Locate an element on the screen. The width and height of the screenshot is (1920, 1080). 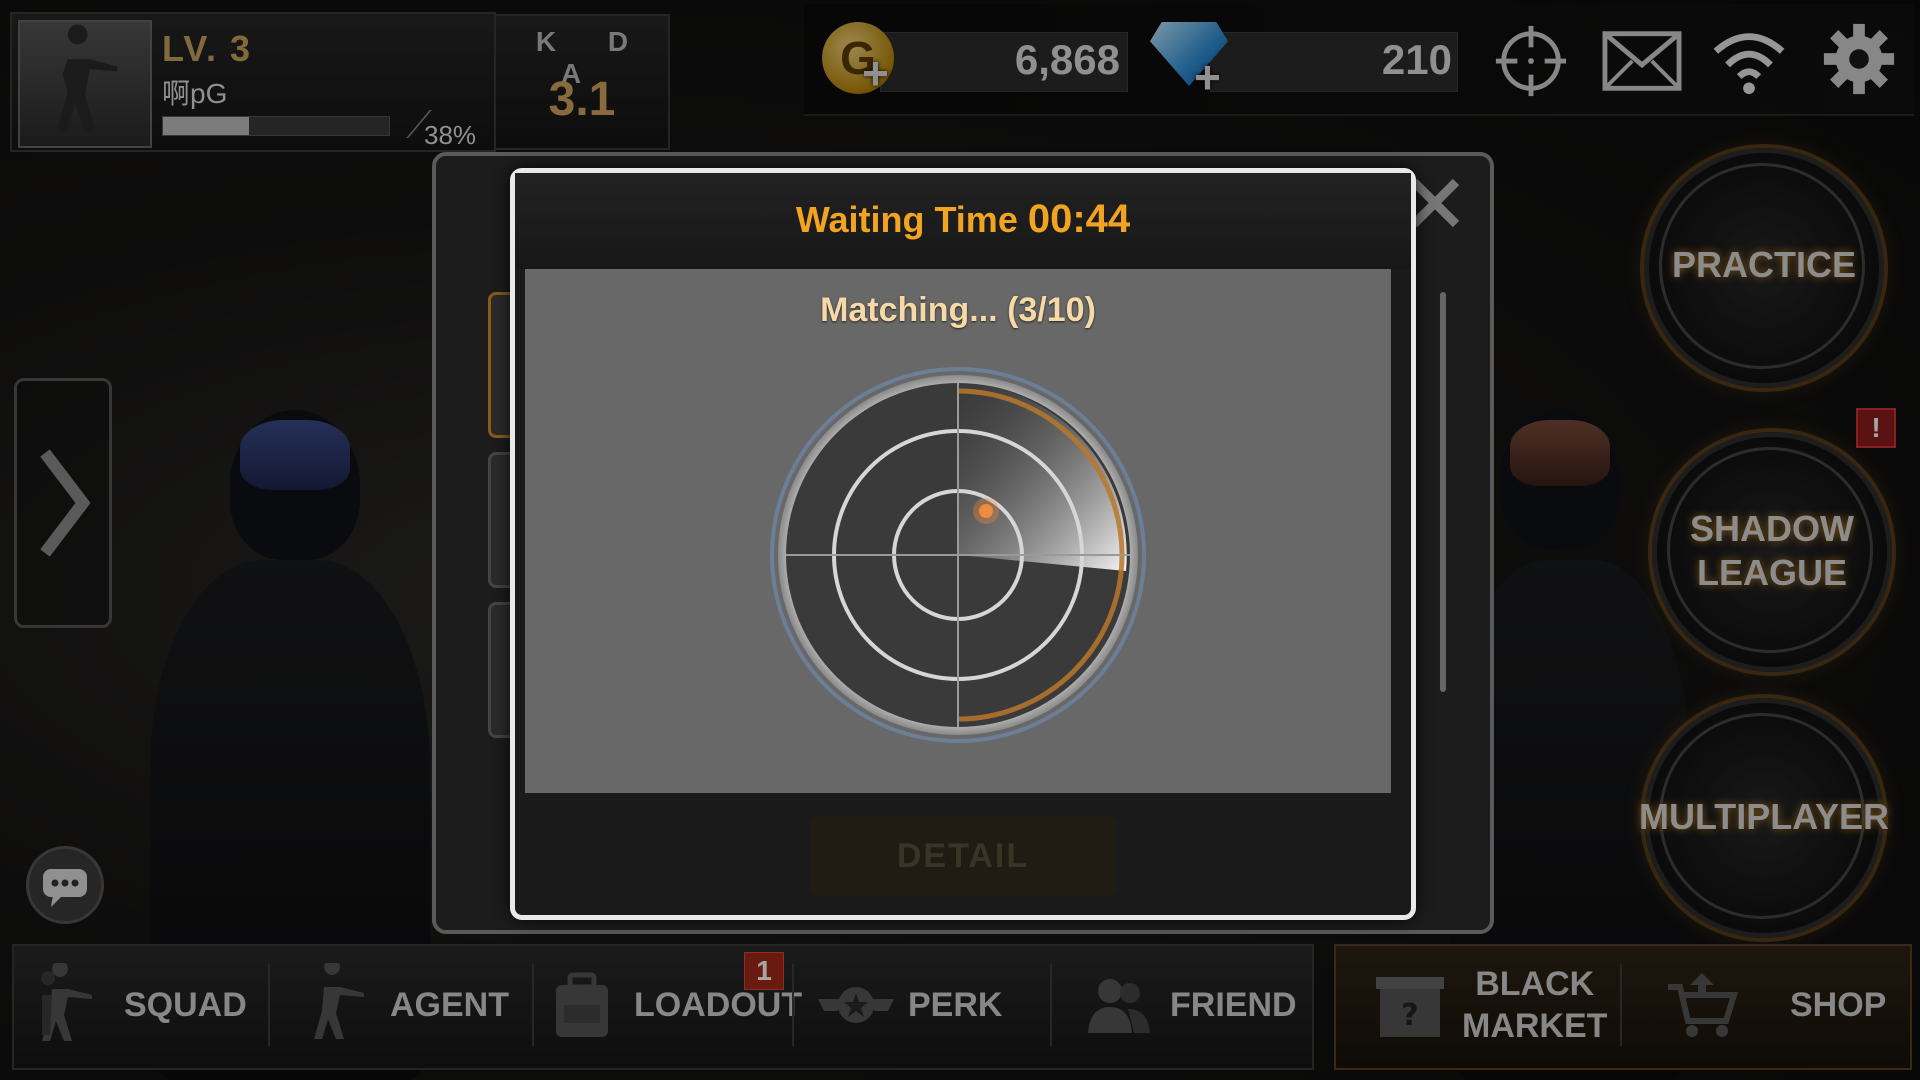
waiting-time: Waiting Time 00:44 is located at coordinates (963, 219).